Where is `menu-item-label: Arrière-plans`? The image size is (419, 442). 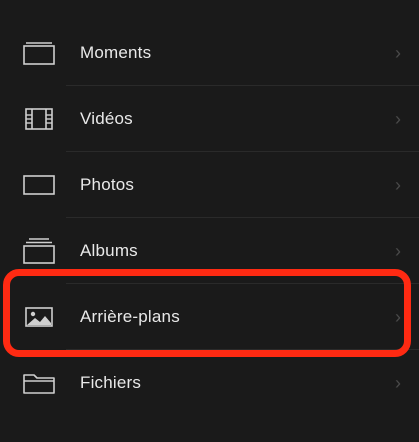 menu-item-label: Arrière-plans is located at coordinates (130, 316).